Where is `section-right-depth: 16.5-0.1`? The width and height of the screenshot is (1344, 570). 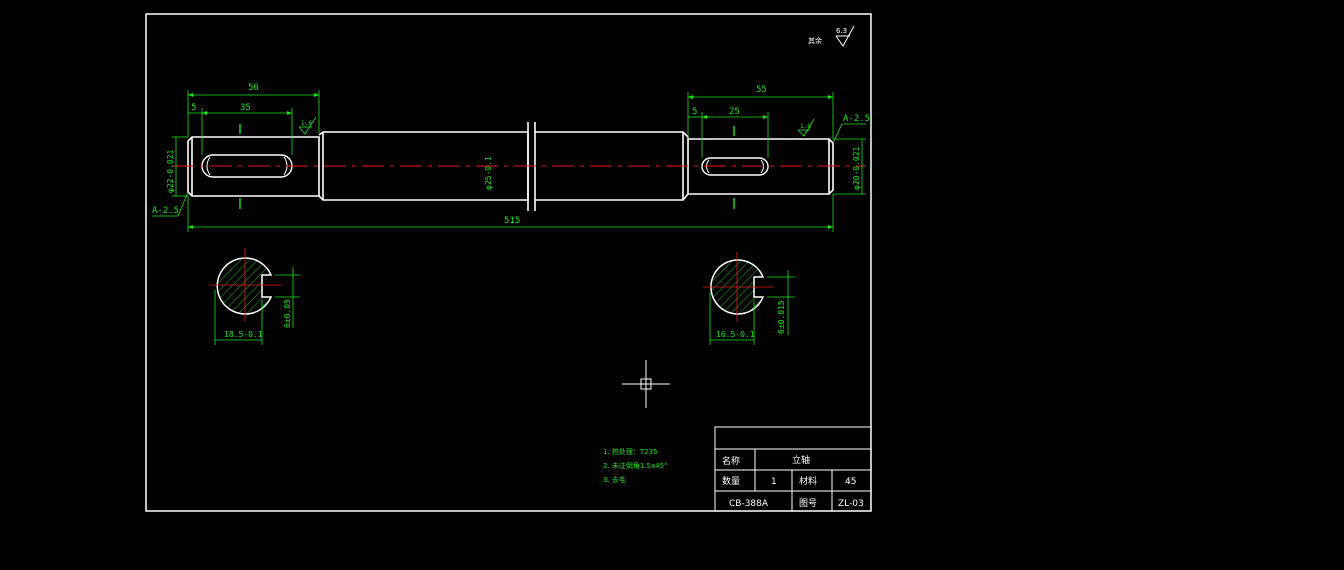 section-right-depth: 16.5-0.1 is located at coordinates (735, 334).